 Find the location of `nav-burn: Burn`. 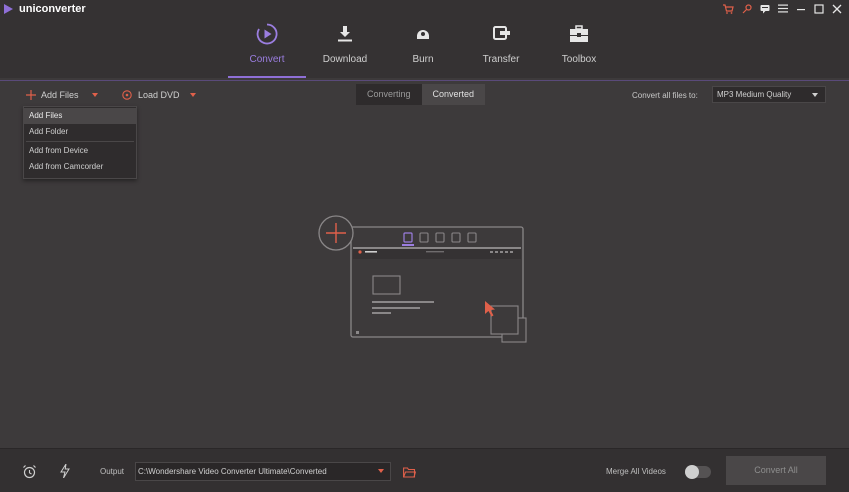

nav-burn: Burn is located at coordinates (423, 50).